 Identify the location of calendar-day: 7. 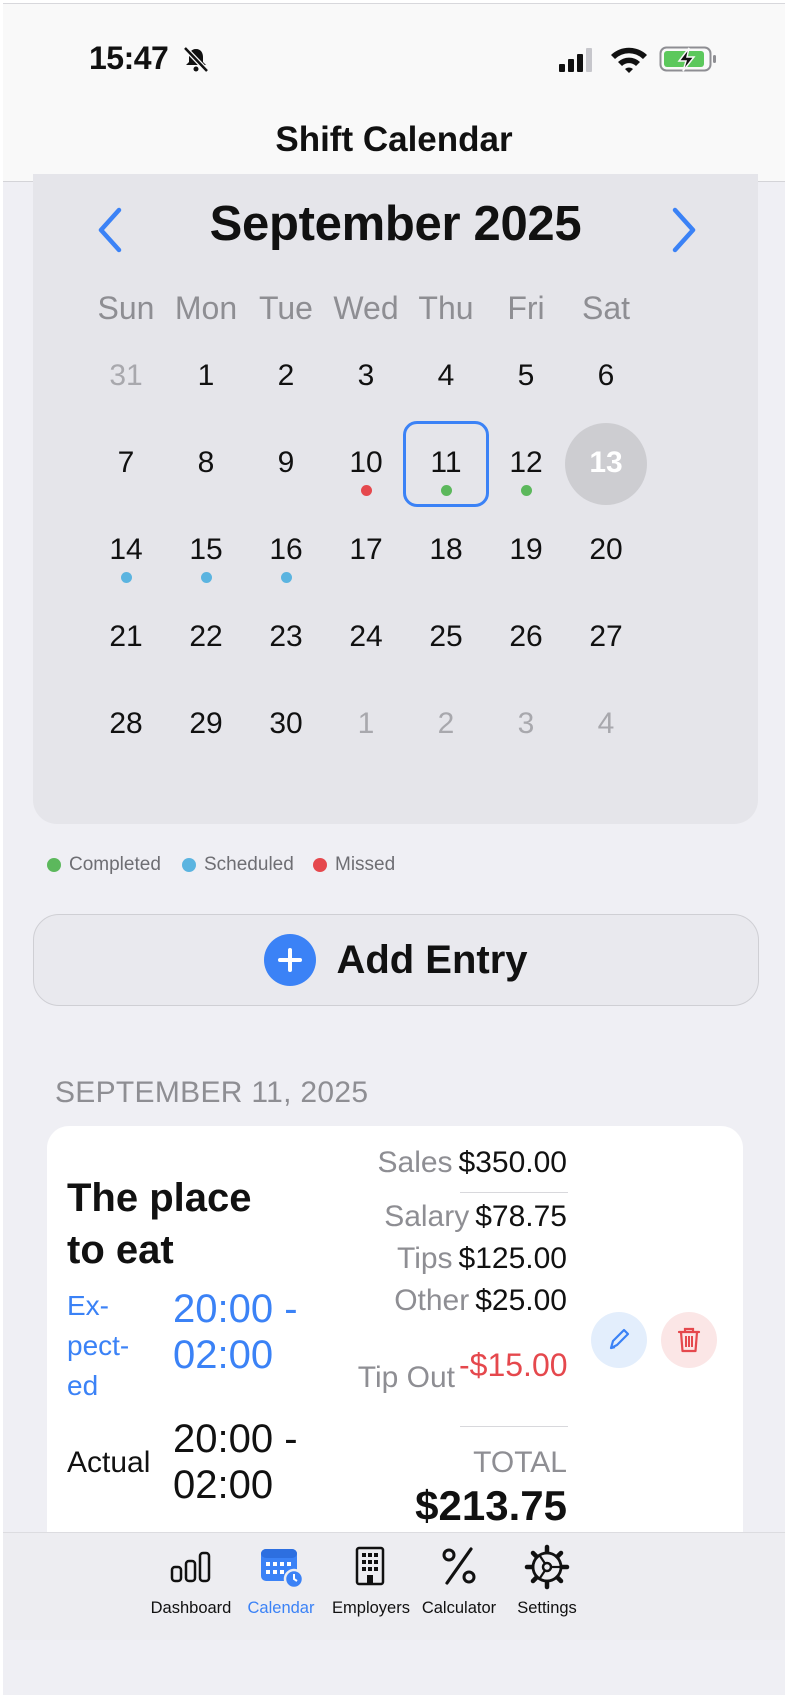
(126, 464).